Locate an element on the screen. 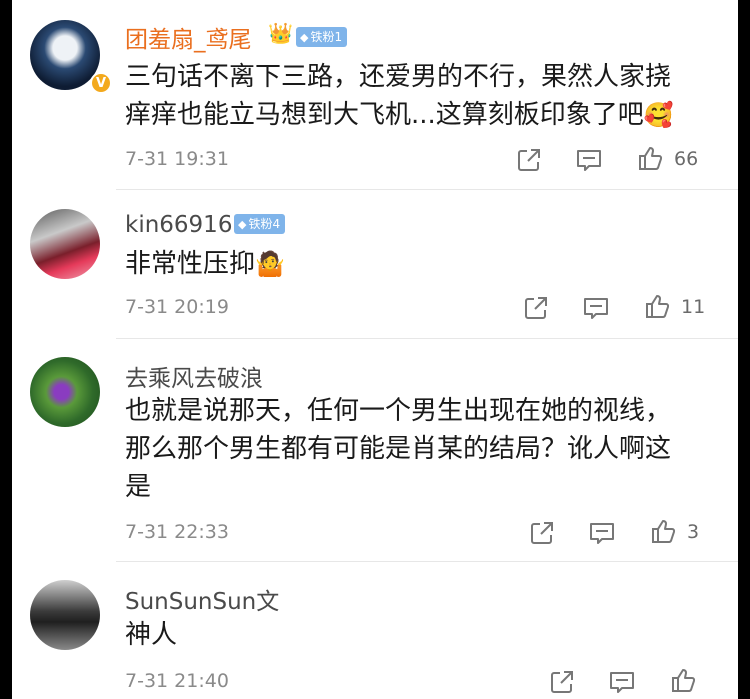 This screenshot has height=699, width=750. emoji-icon: 🤷 is located at coordinates (270, 264).